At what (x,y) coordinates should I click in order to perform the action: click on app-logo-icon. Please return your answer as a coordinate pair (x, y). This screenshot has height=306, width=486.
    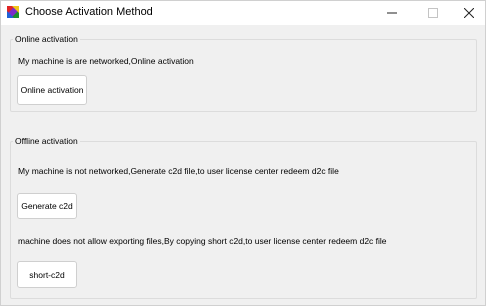
    Looking at the image, I should click on (13, 12).